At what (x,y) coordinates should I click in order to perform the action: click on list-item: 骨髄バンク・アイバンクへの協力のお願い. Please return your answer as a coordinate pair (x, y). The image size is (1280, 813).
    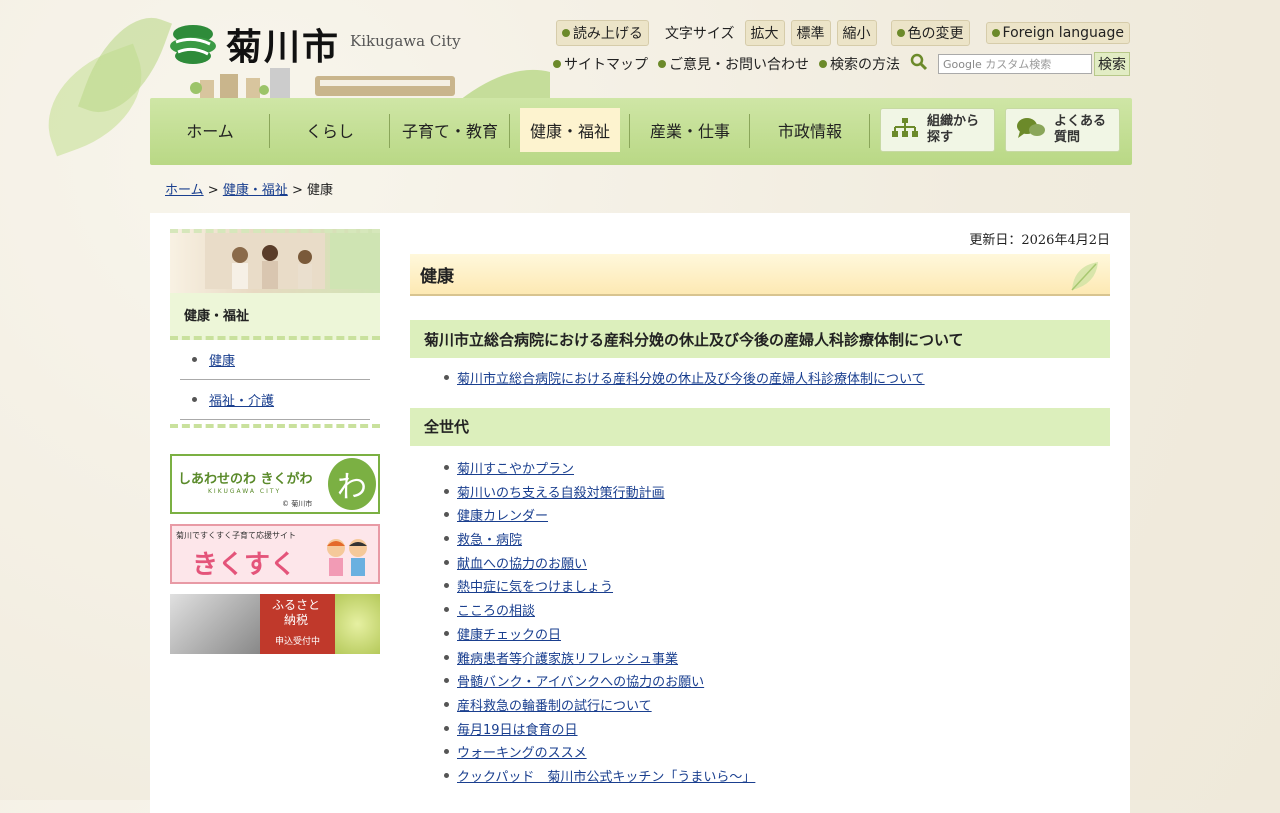
    Looking at the image, I should click on (777, 681).